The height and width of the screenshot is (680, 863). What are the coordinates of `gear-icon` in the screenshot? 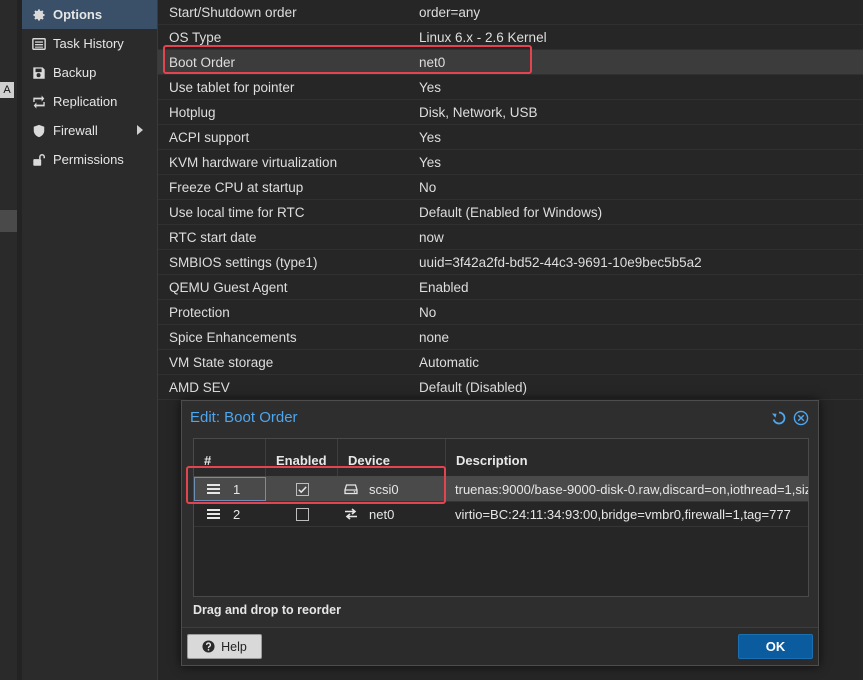 It's located at (39, 15).